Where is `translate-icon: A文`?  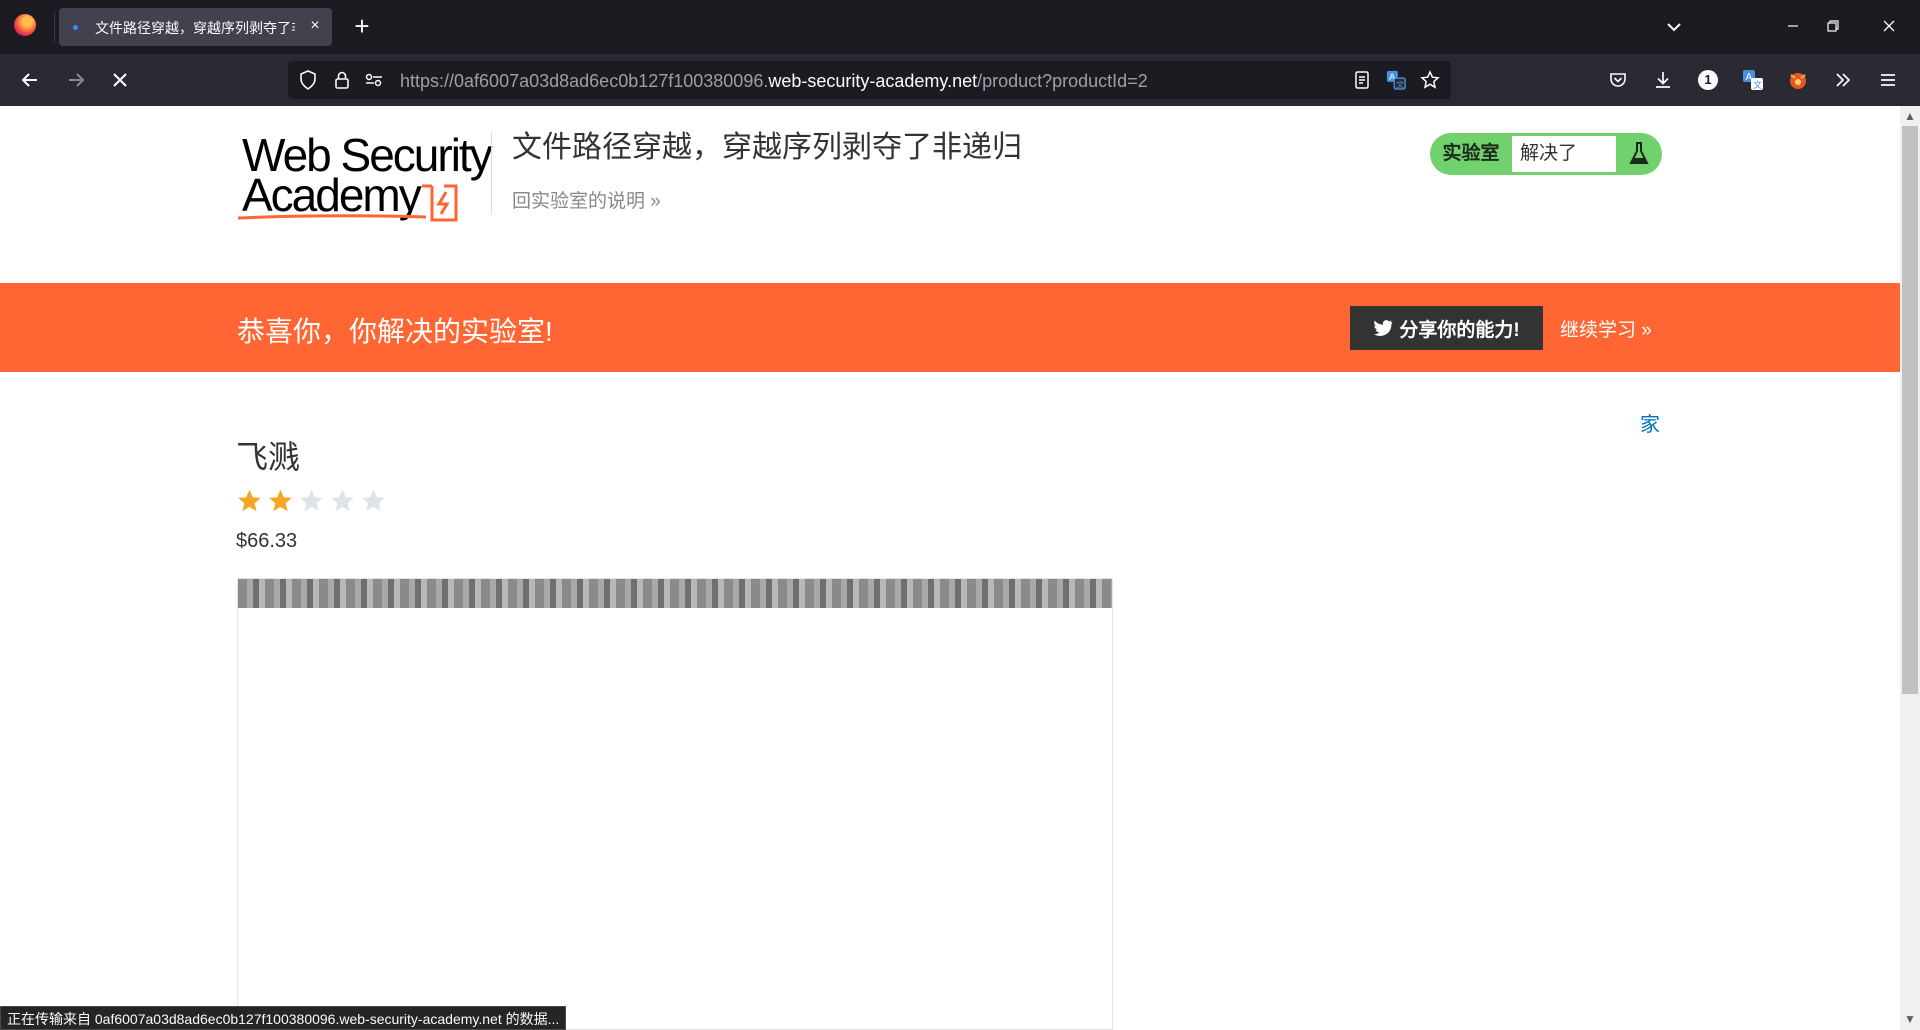
translate-icon: A文 is located at coordinates (1396, 80).